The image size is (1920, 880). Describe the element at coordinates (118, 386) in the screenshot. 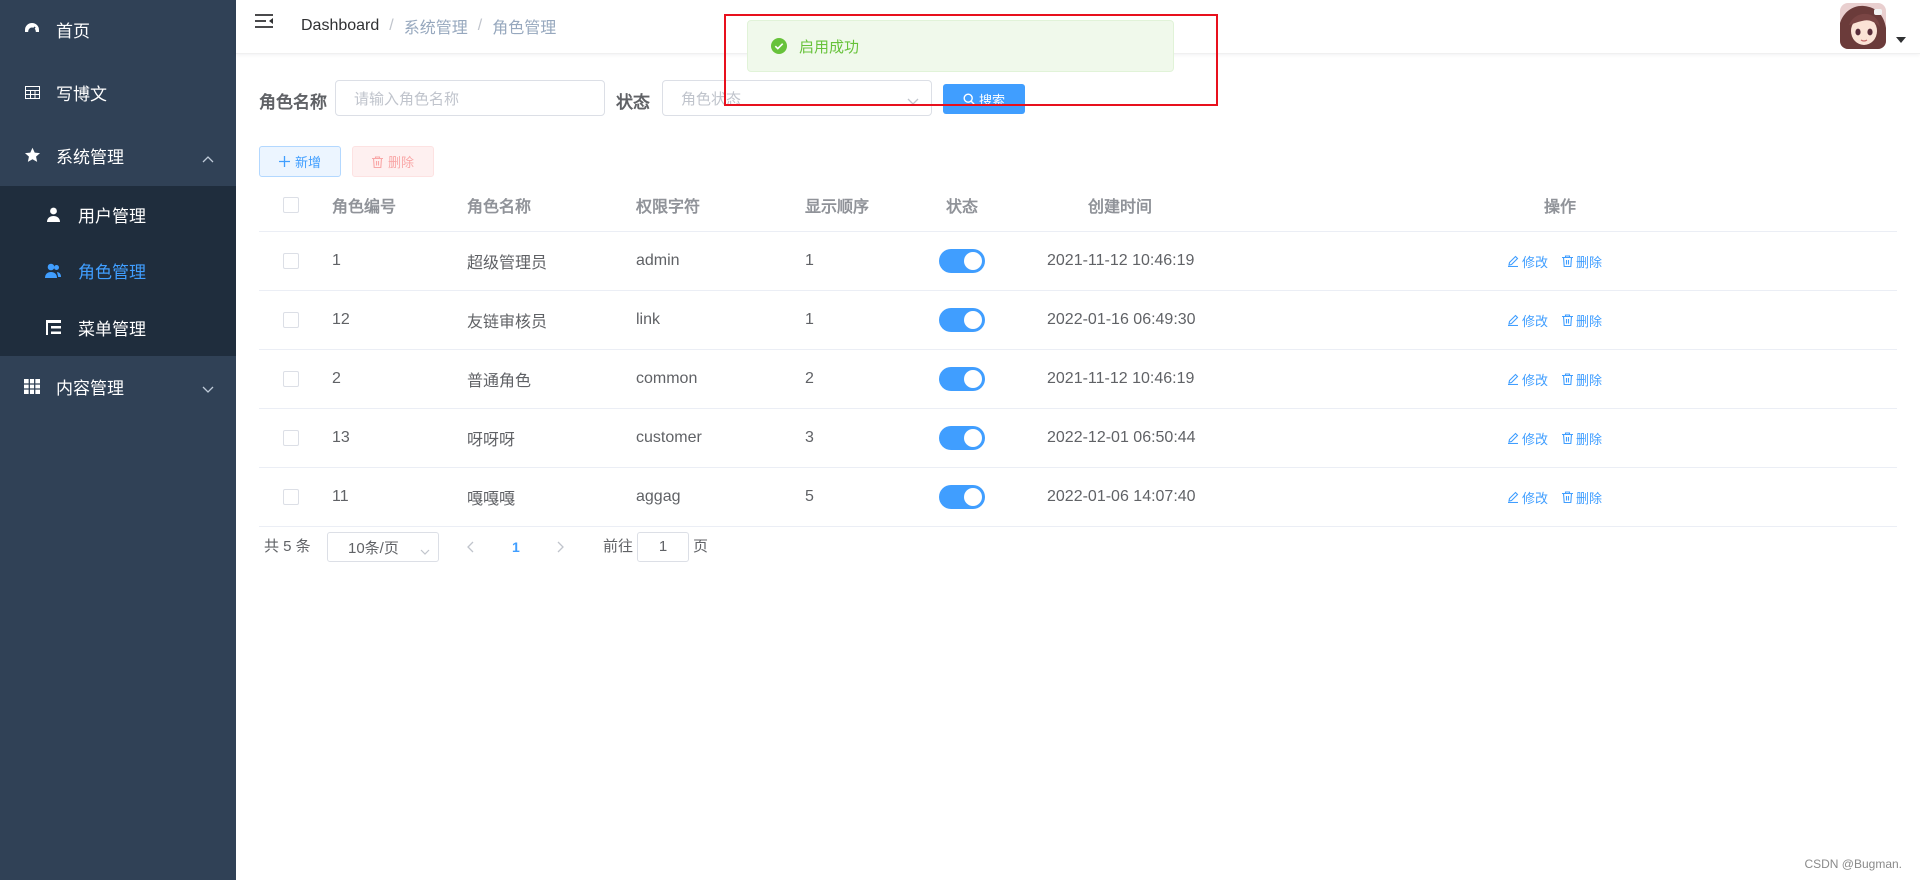

I see `sidebar-item-content: 内容管理` at that location.